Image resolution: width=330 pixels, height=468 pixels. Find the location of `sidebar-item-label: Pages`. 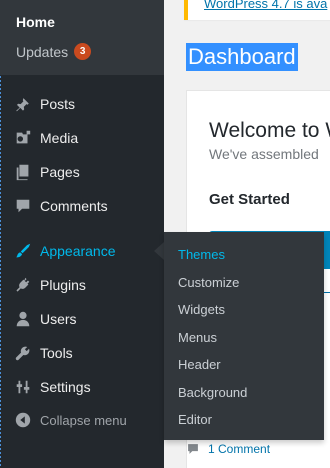

sidebar-item-label: Pages is located at coordinates (60, 172).